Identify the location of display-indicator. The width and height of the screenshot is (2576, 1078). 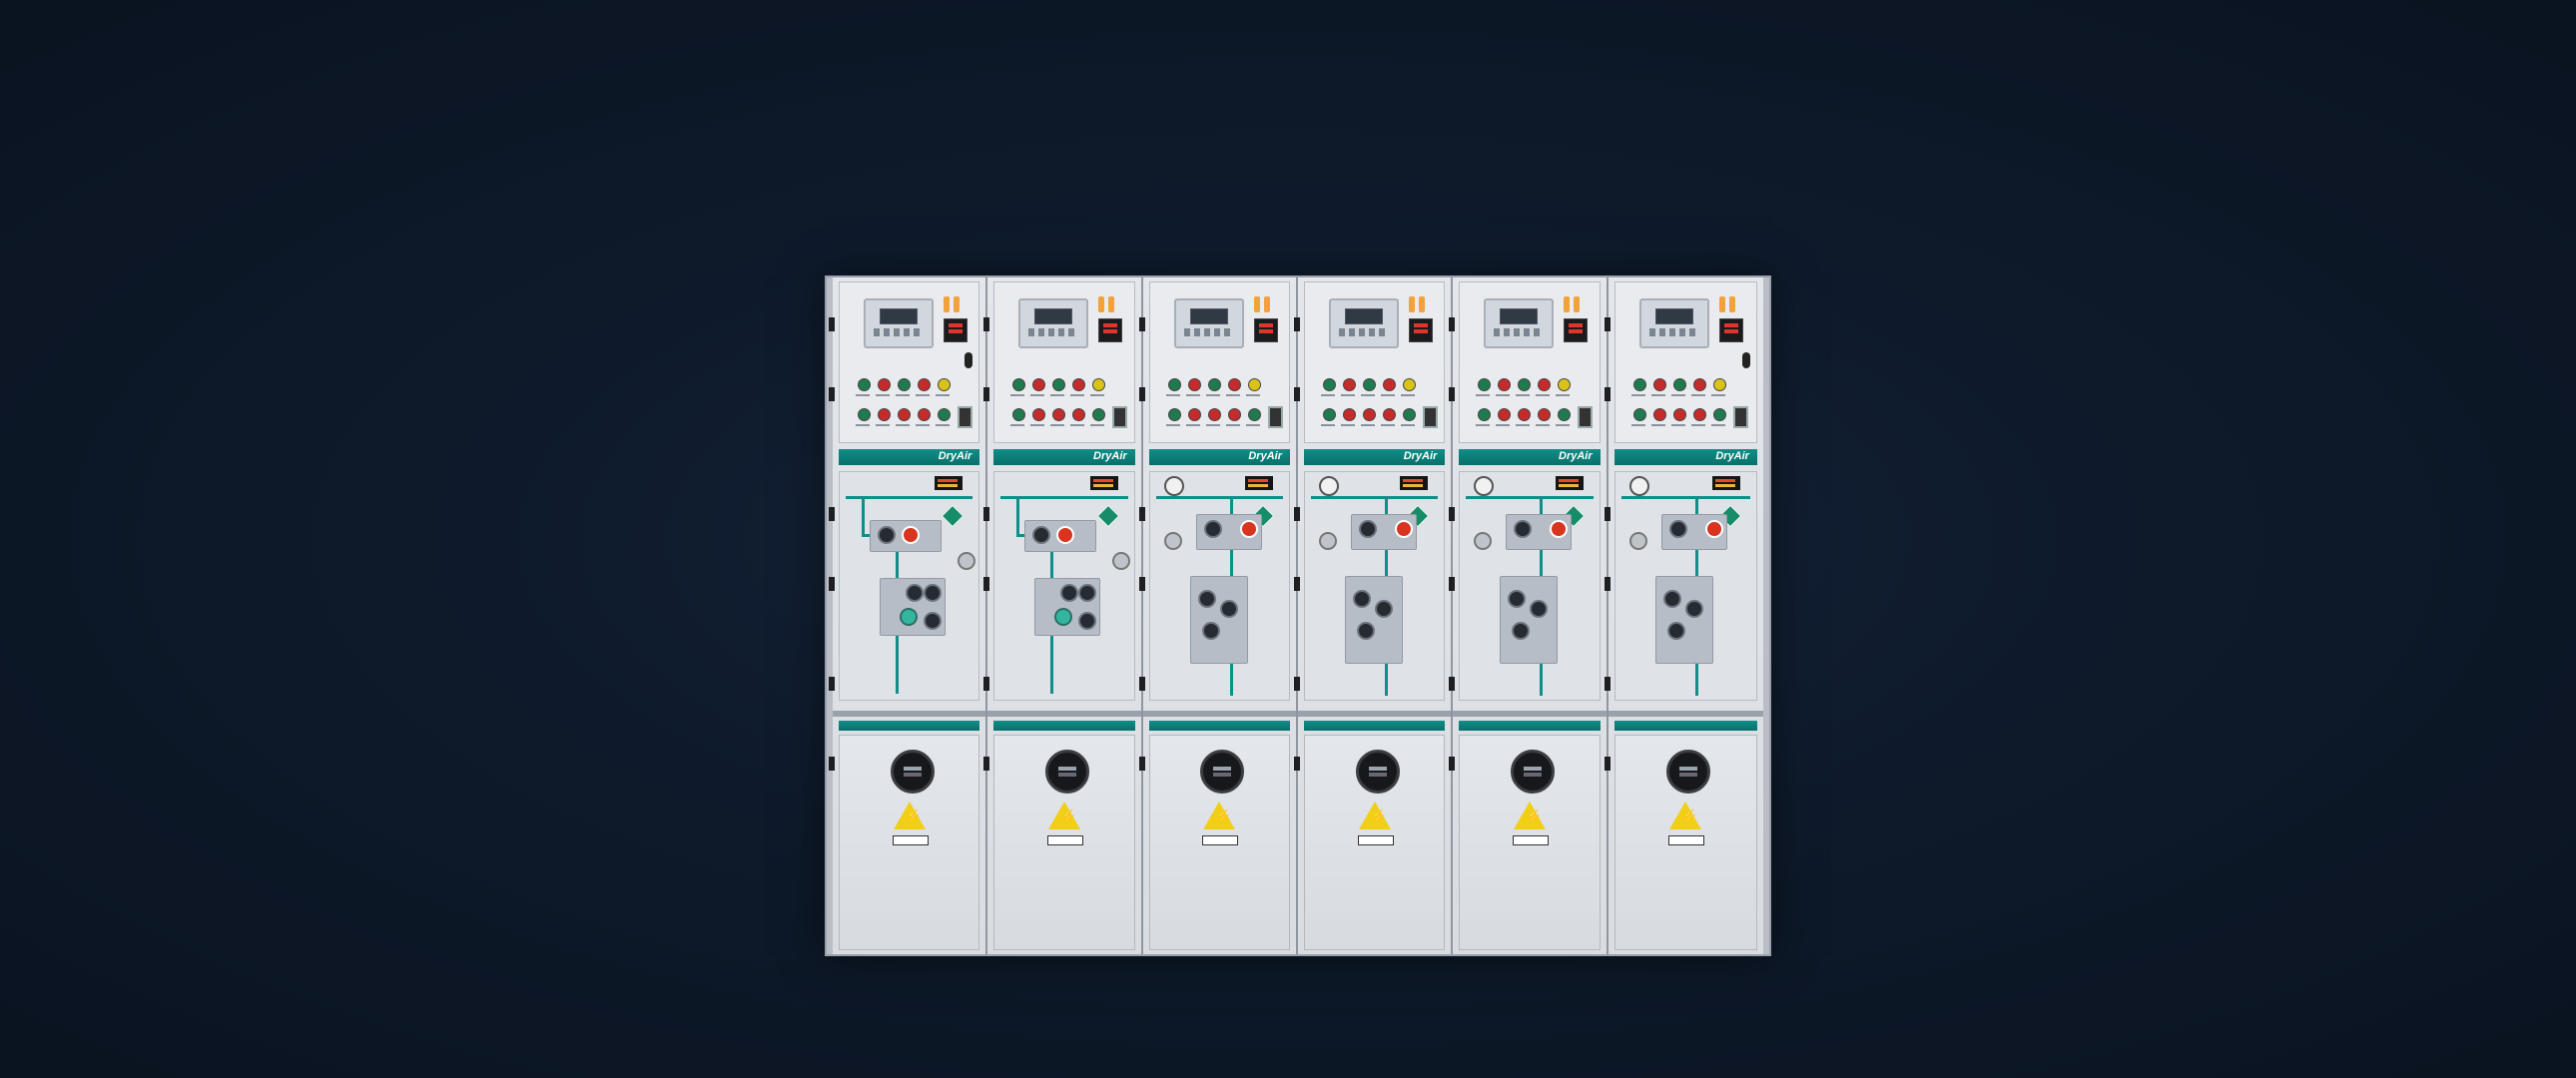
(1103, 483).